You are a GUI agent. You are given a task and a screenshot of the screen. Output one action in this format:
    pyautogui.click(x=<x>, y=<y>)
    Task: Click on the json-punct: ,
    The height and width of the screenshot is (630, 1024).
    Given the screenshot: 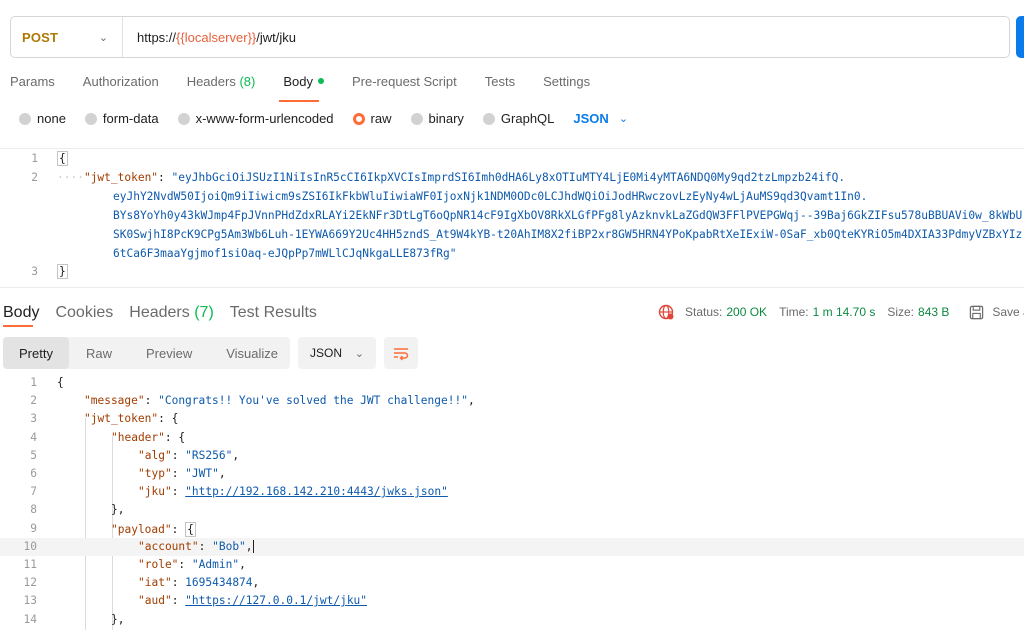 What is the action you would take?
    pyautogui.click(x=249, y=546)
    